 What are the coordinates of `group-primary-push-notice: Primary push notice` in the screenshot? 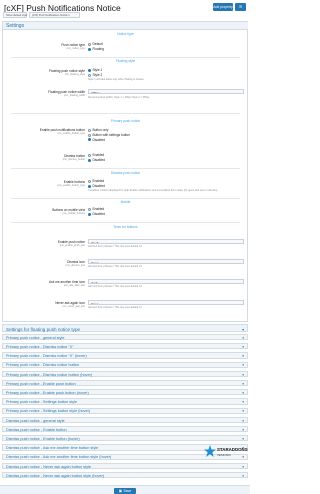 It's located at (125, 121).